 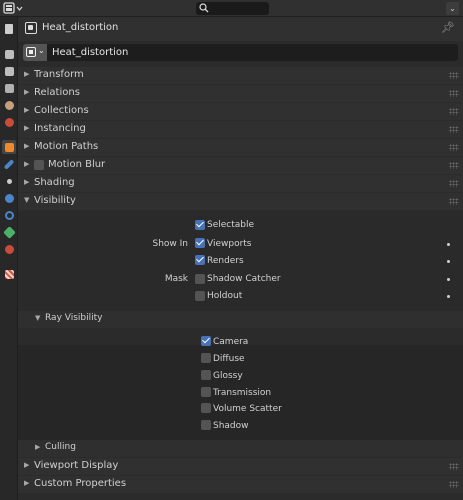 What do you see at coordinates (229, 244) in the screenshot?
I see `viewports-label: Viewports` at bounding box center [229, 244].